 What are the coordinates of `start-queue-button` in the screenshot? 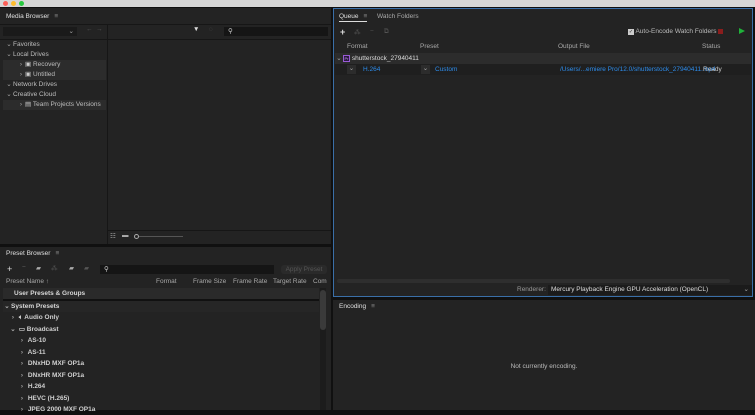 It's located at (742, 31).